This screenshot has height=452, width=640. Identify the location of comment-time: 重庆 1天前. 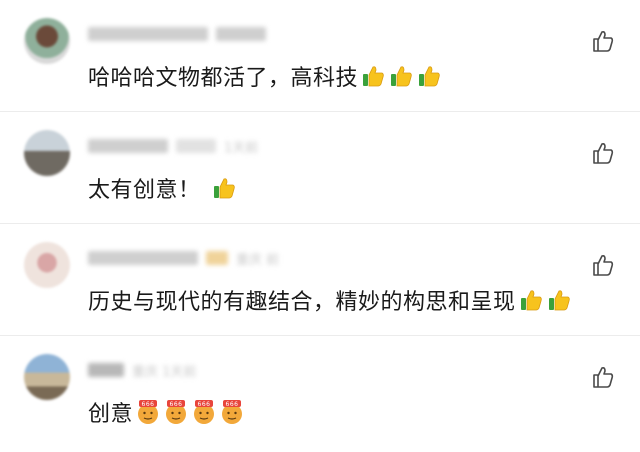
(164, 372).